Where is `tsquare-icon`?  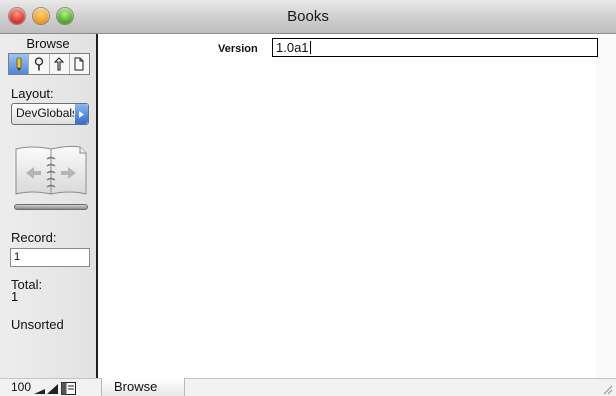 tsquare-icon is located at coordinates (59, 64).